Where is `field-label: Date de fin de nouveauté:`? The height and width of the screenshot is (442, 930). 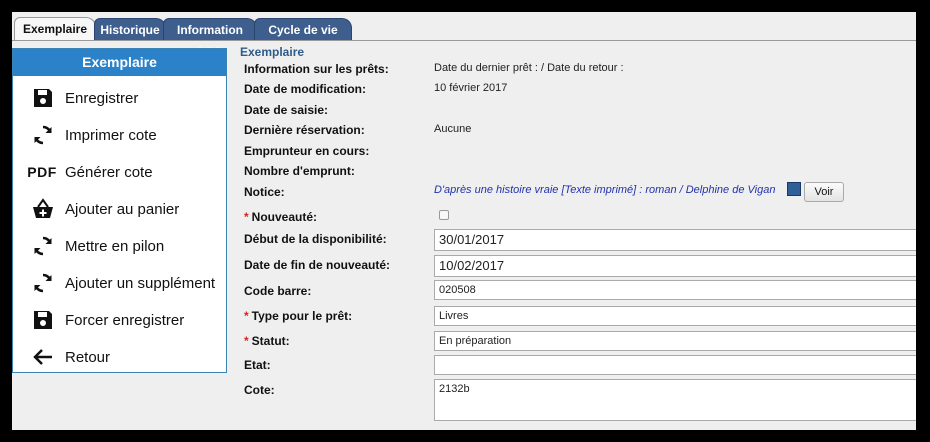
field-label: Date de fin de nouveauté: is located at coordinates (317, 265).